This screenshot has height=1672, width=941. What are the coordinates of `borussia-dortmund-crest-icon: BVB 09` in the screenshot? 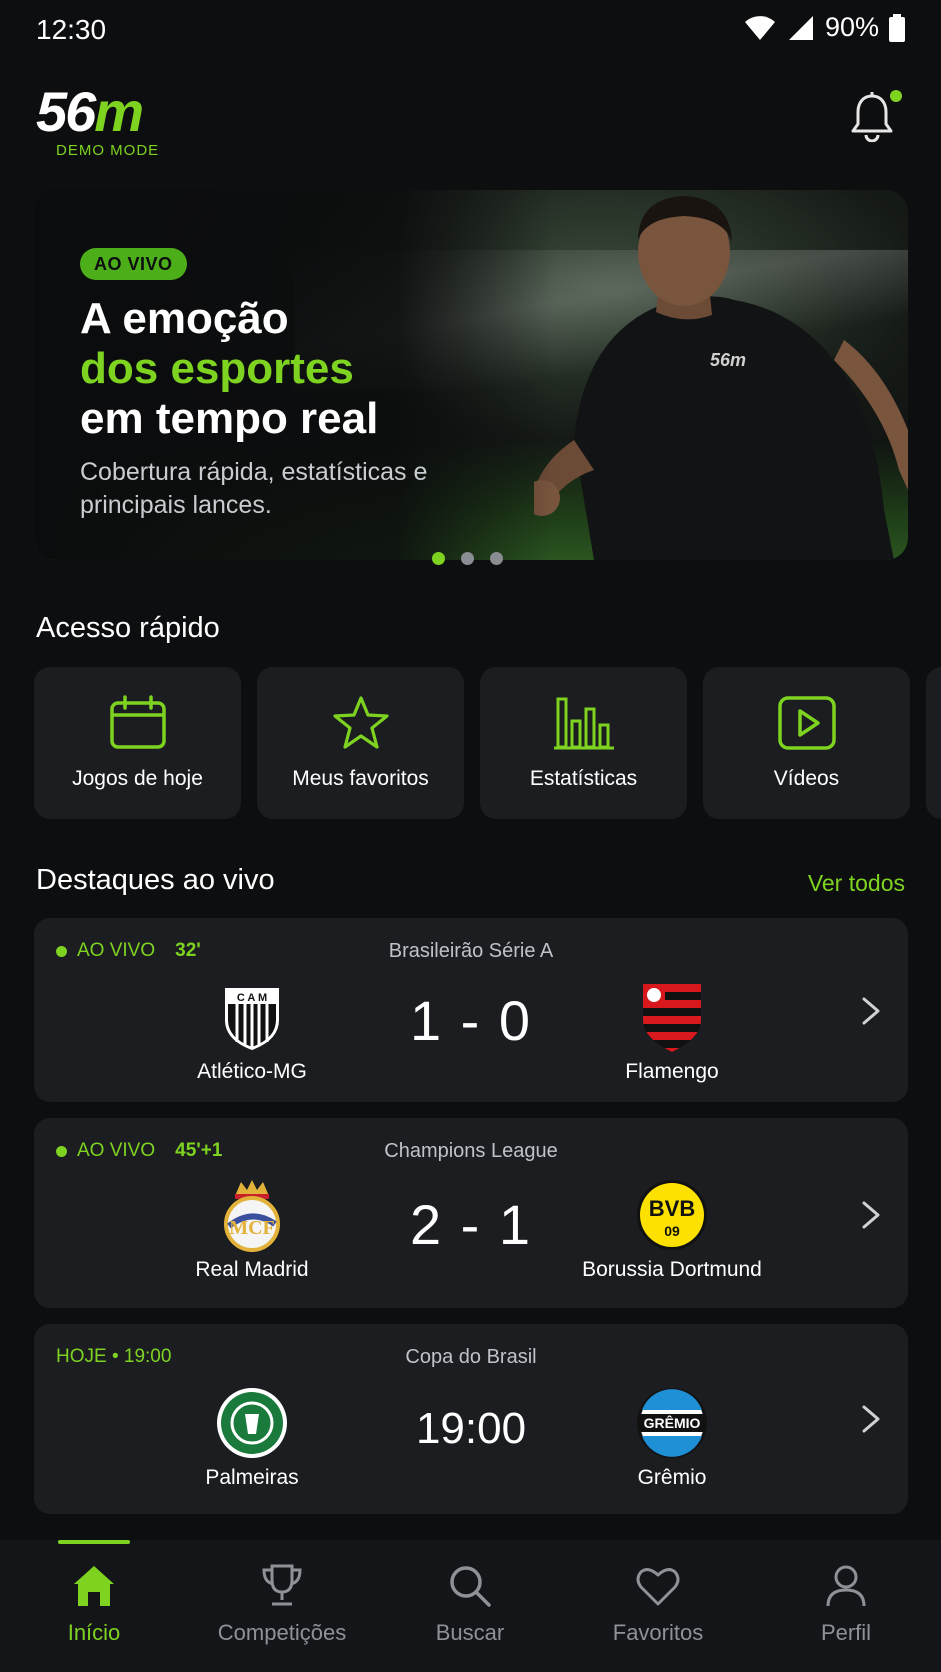 It's located at (672, 1215).